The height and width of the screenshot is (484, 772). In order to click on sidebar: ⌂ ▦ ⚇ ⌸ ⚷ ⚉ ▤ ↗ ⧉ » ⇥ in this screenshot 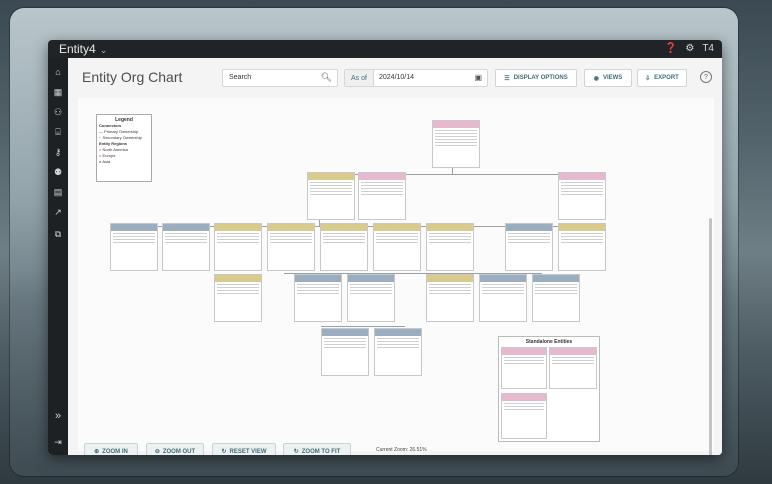, I will do `click(58, 256)`.